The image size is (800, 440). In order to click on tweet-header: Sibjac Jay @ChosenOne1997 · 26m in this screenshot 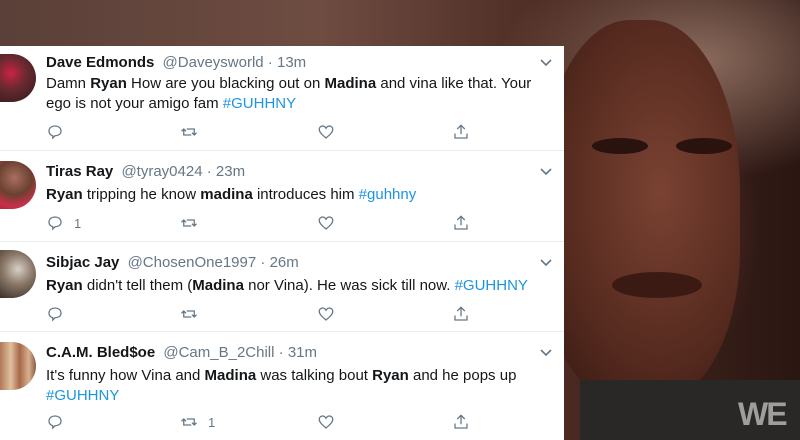, I will do `click(172, 263)`.